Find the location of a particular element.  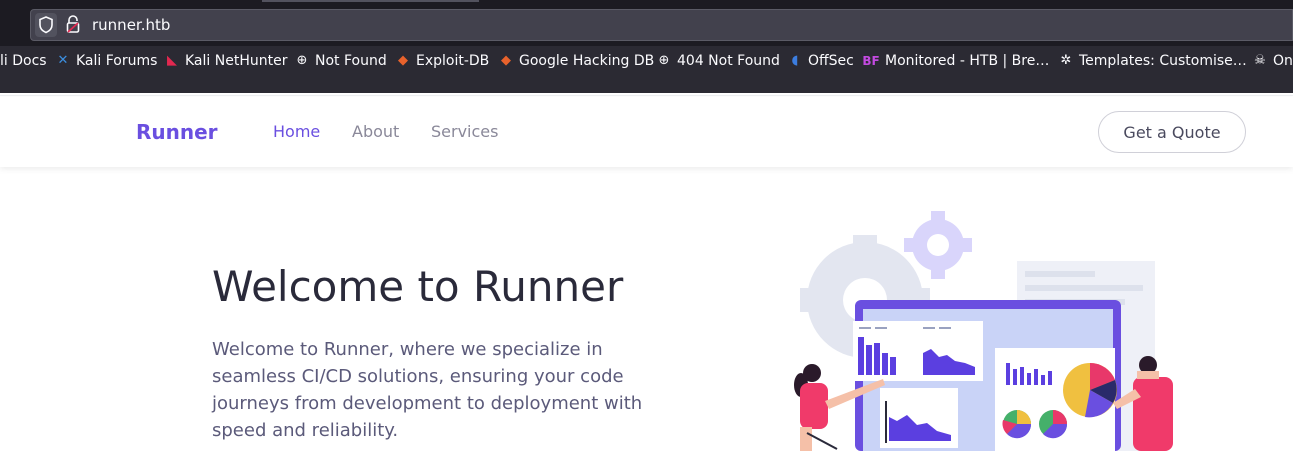

bookmark-kali-forums: ✕ Kali Forums is located at coordinates (106, 61).